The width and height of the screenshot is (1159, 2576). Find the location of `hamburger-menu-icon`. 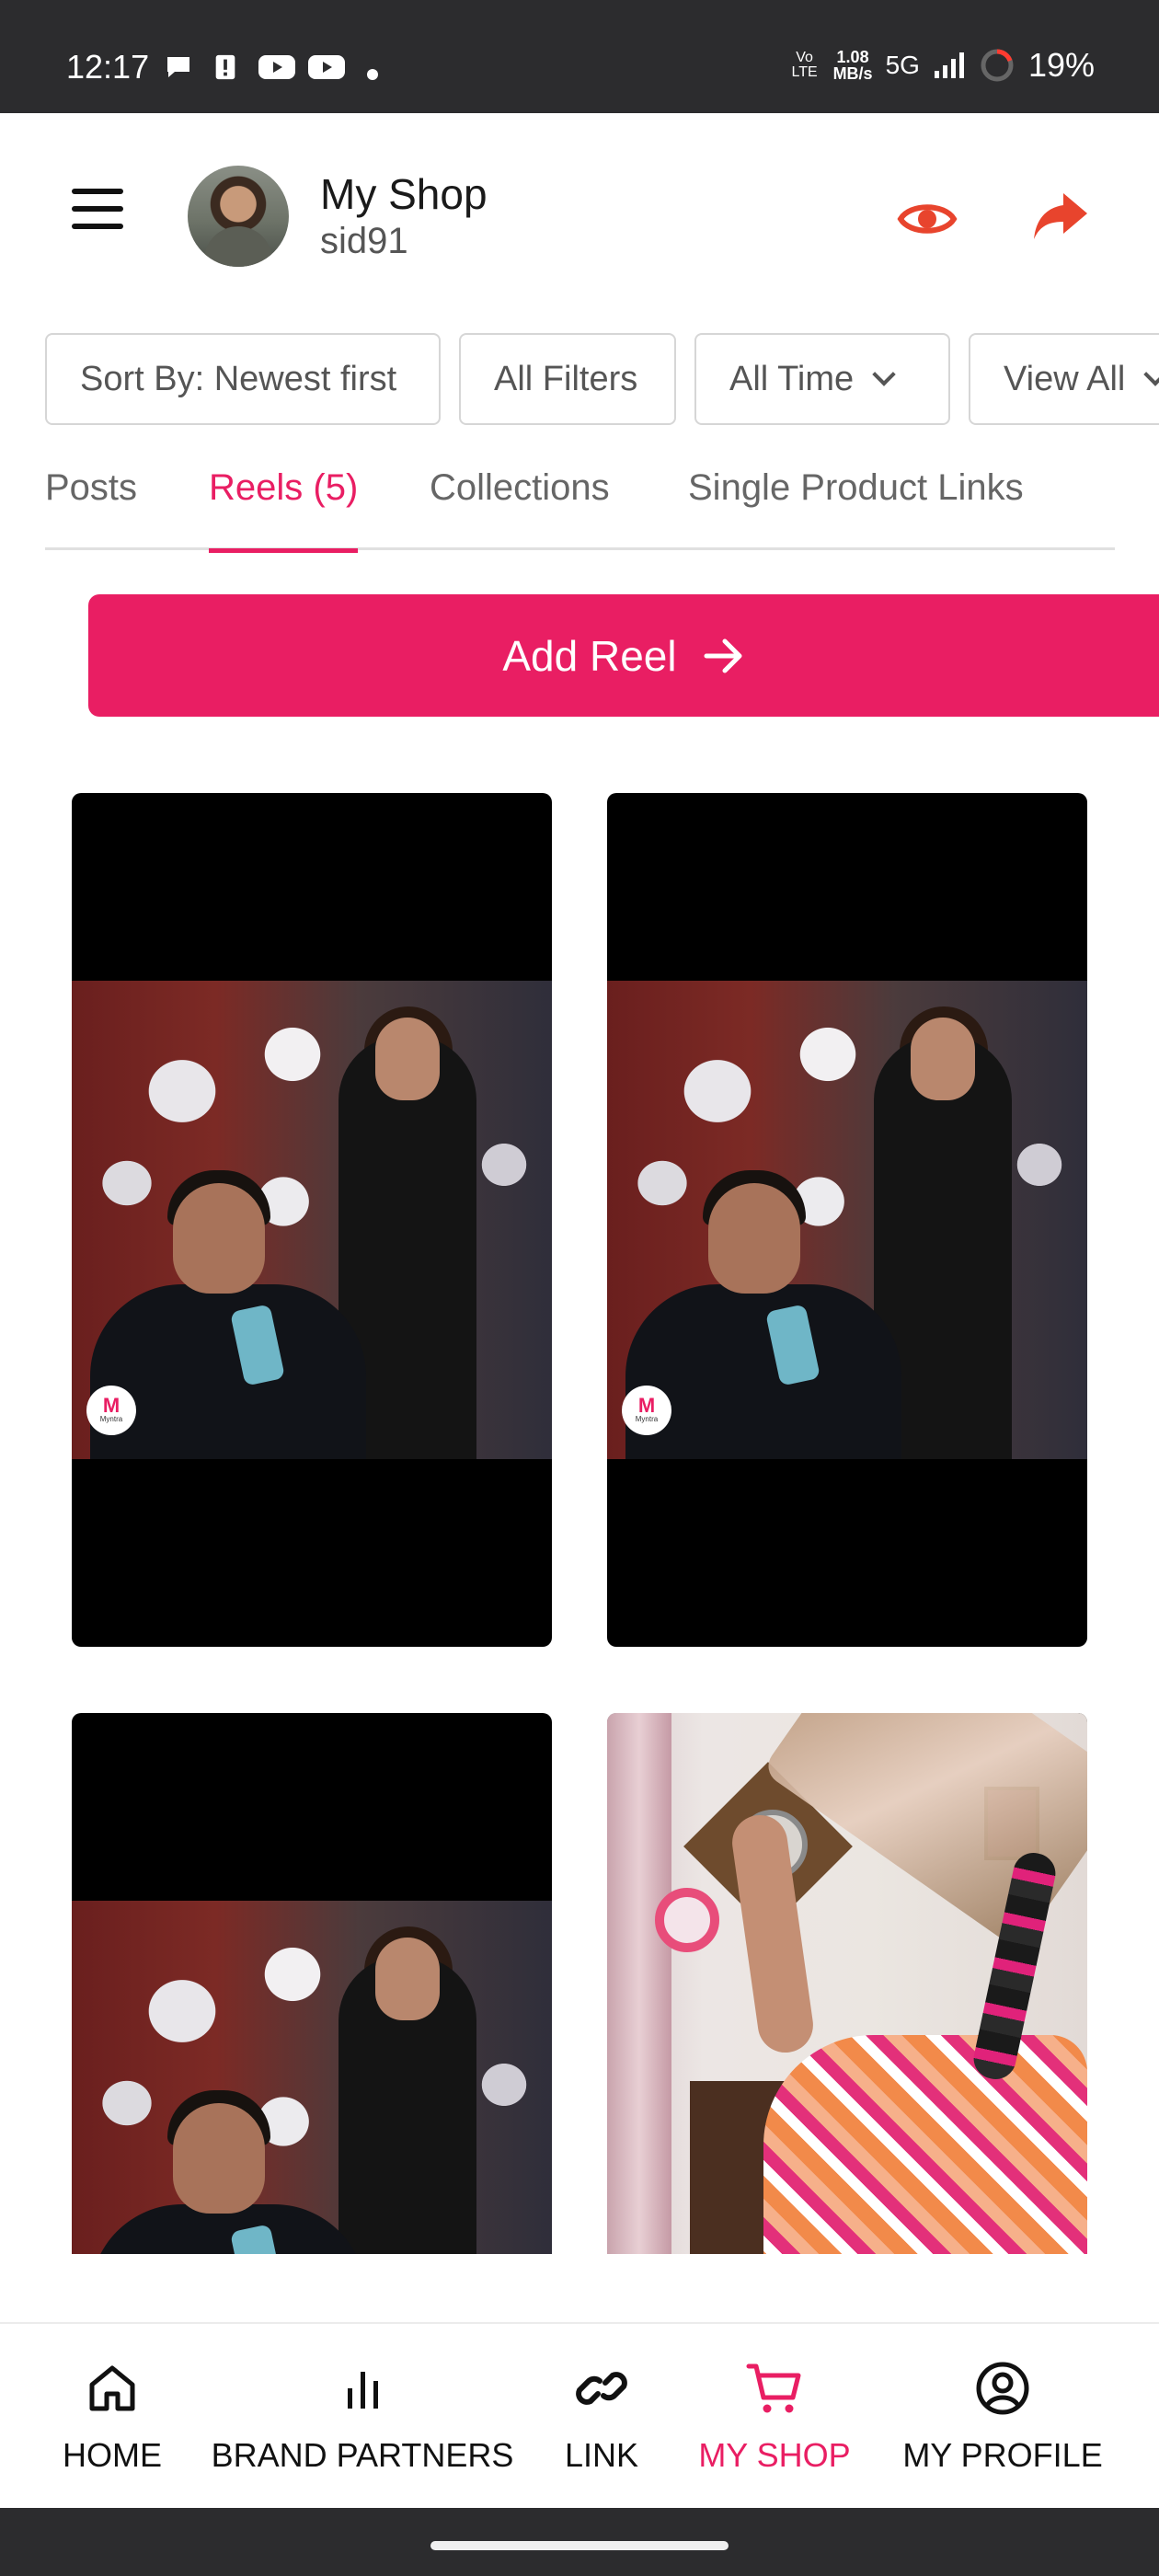

hamburger-menu-icon is located at coordinates (99, 212).